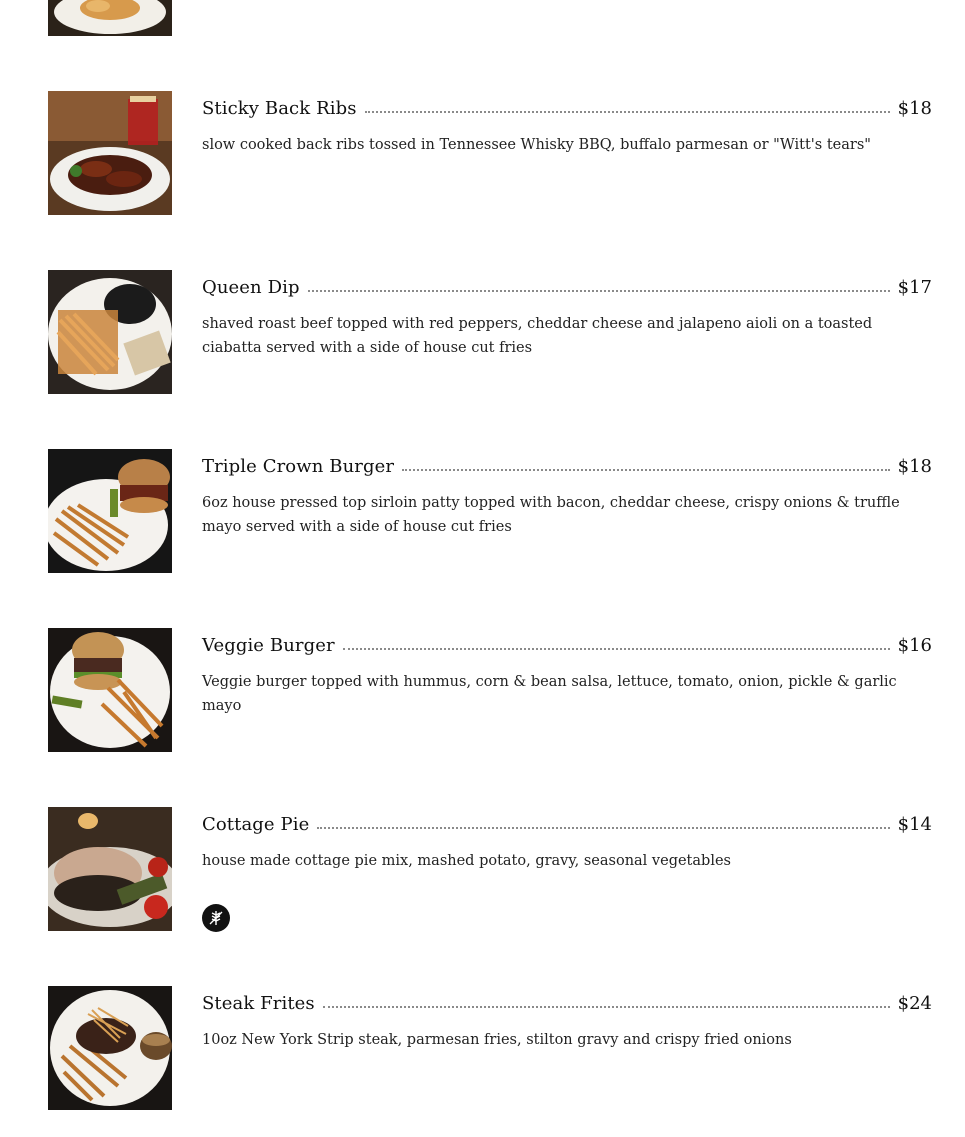 The width and height of the screenshot is (965, 1137). Describe the element at coordinates (268, 645) in the screenshot. I see `item-name: Veggie Burger` at that location.